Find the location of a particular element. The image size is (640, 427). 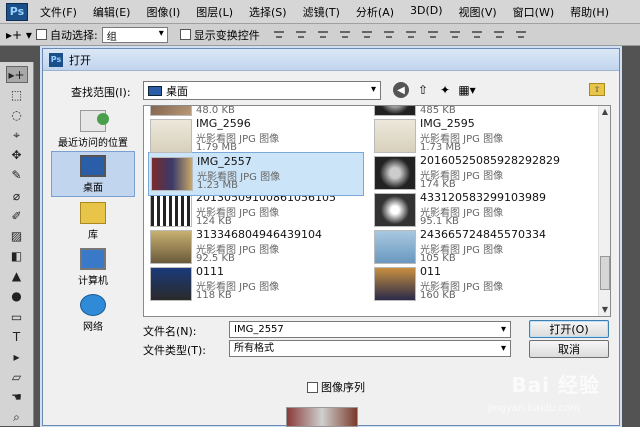

move-tool-preset: ▸+ ▾ is located at coordinates (19, 35).